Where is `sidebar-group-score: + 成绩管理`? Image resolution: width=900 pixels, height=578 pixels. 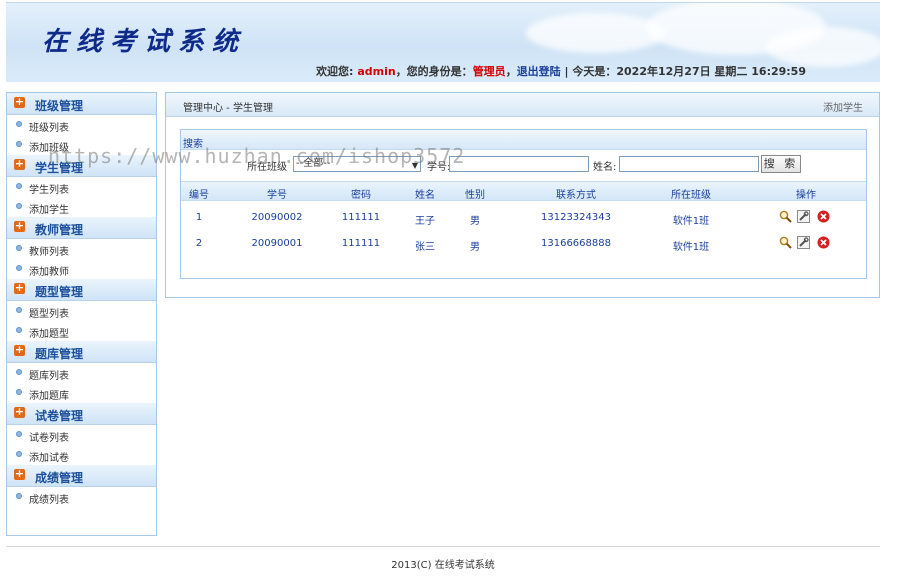
sidebar-group-score: + 成绩管理 is located at coordinates (81, 476).